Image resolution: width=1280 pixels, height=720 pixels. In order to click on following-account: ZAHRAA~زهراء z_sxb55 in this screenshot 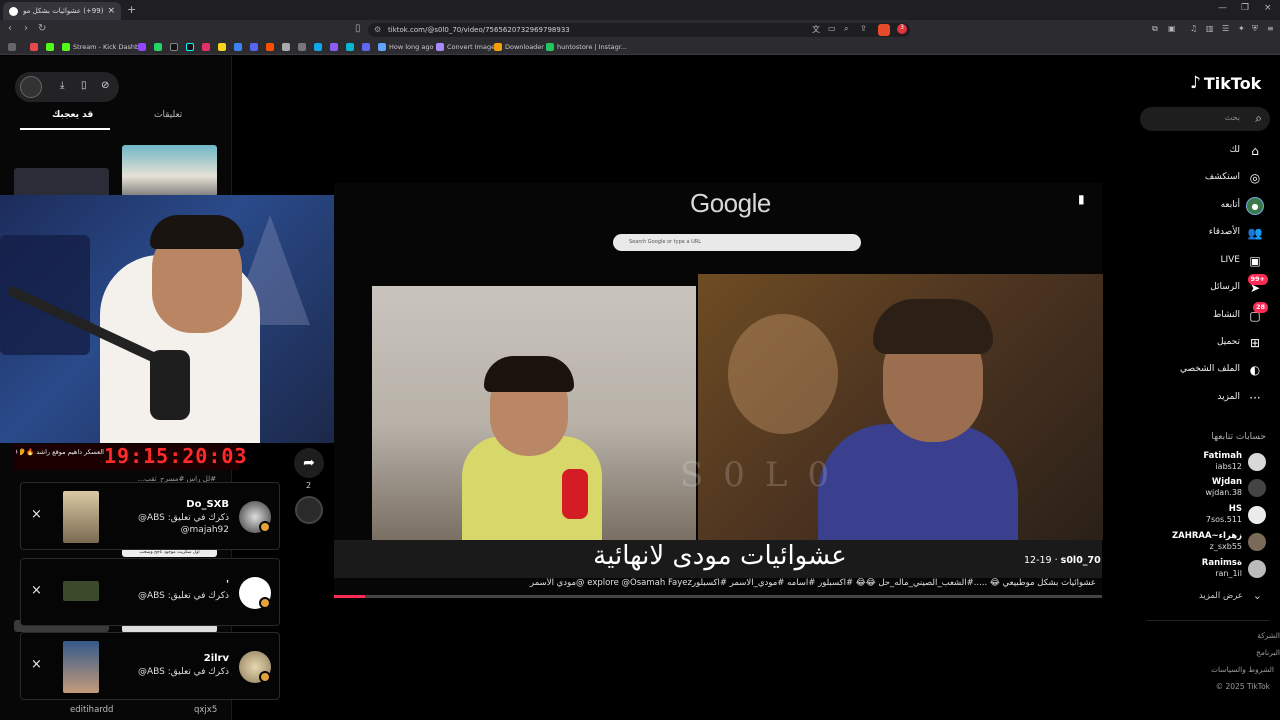, I will do `click(1205, 543)`.